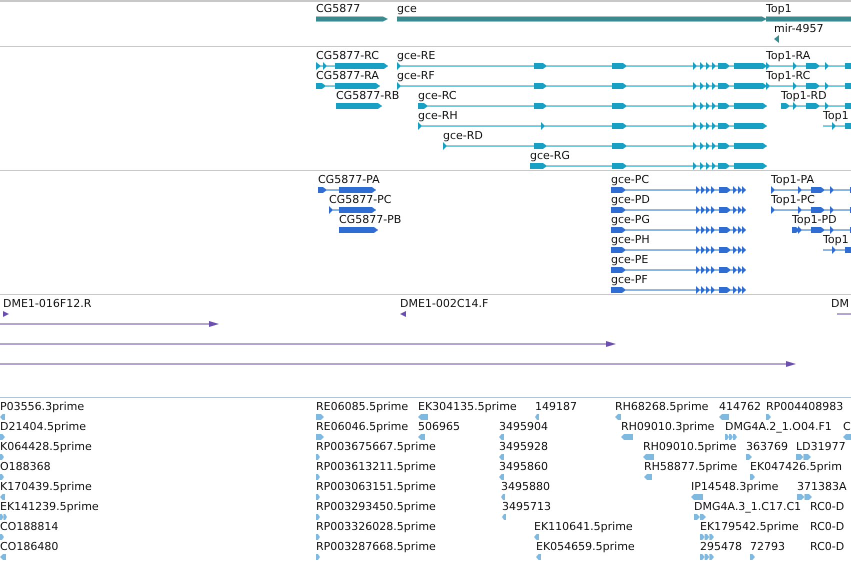 This screenshot has height=561, width=851. What do you see at coordinates (46, 446) in the screenshot?
I see `read-label: K064428.5prime` at bounding box center [46, 446].